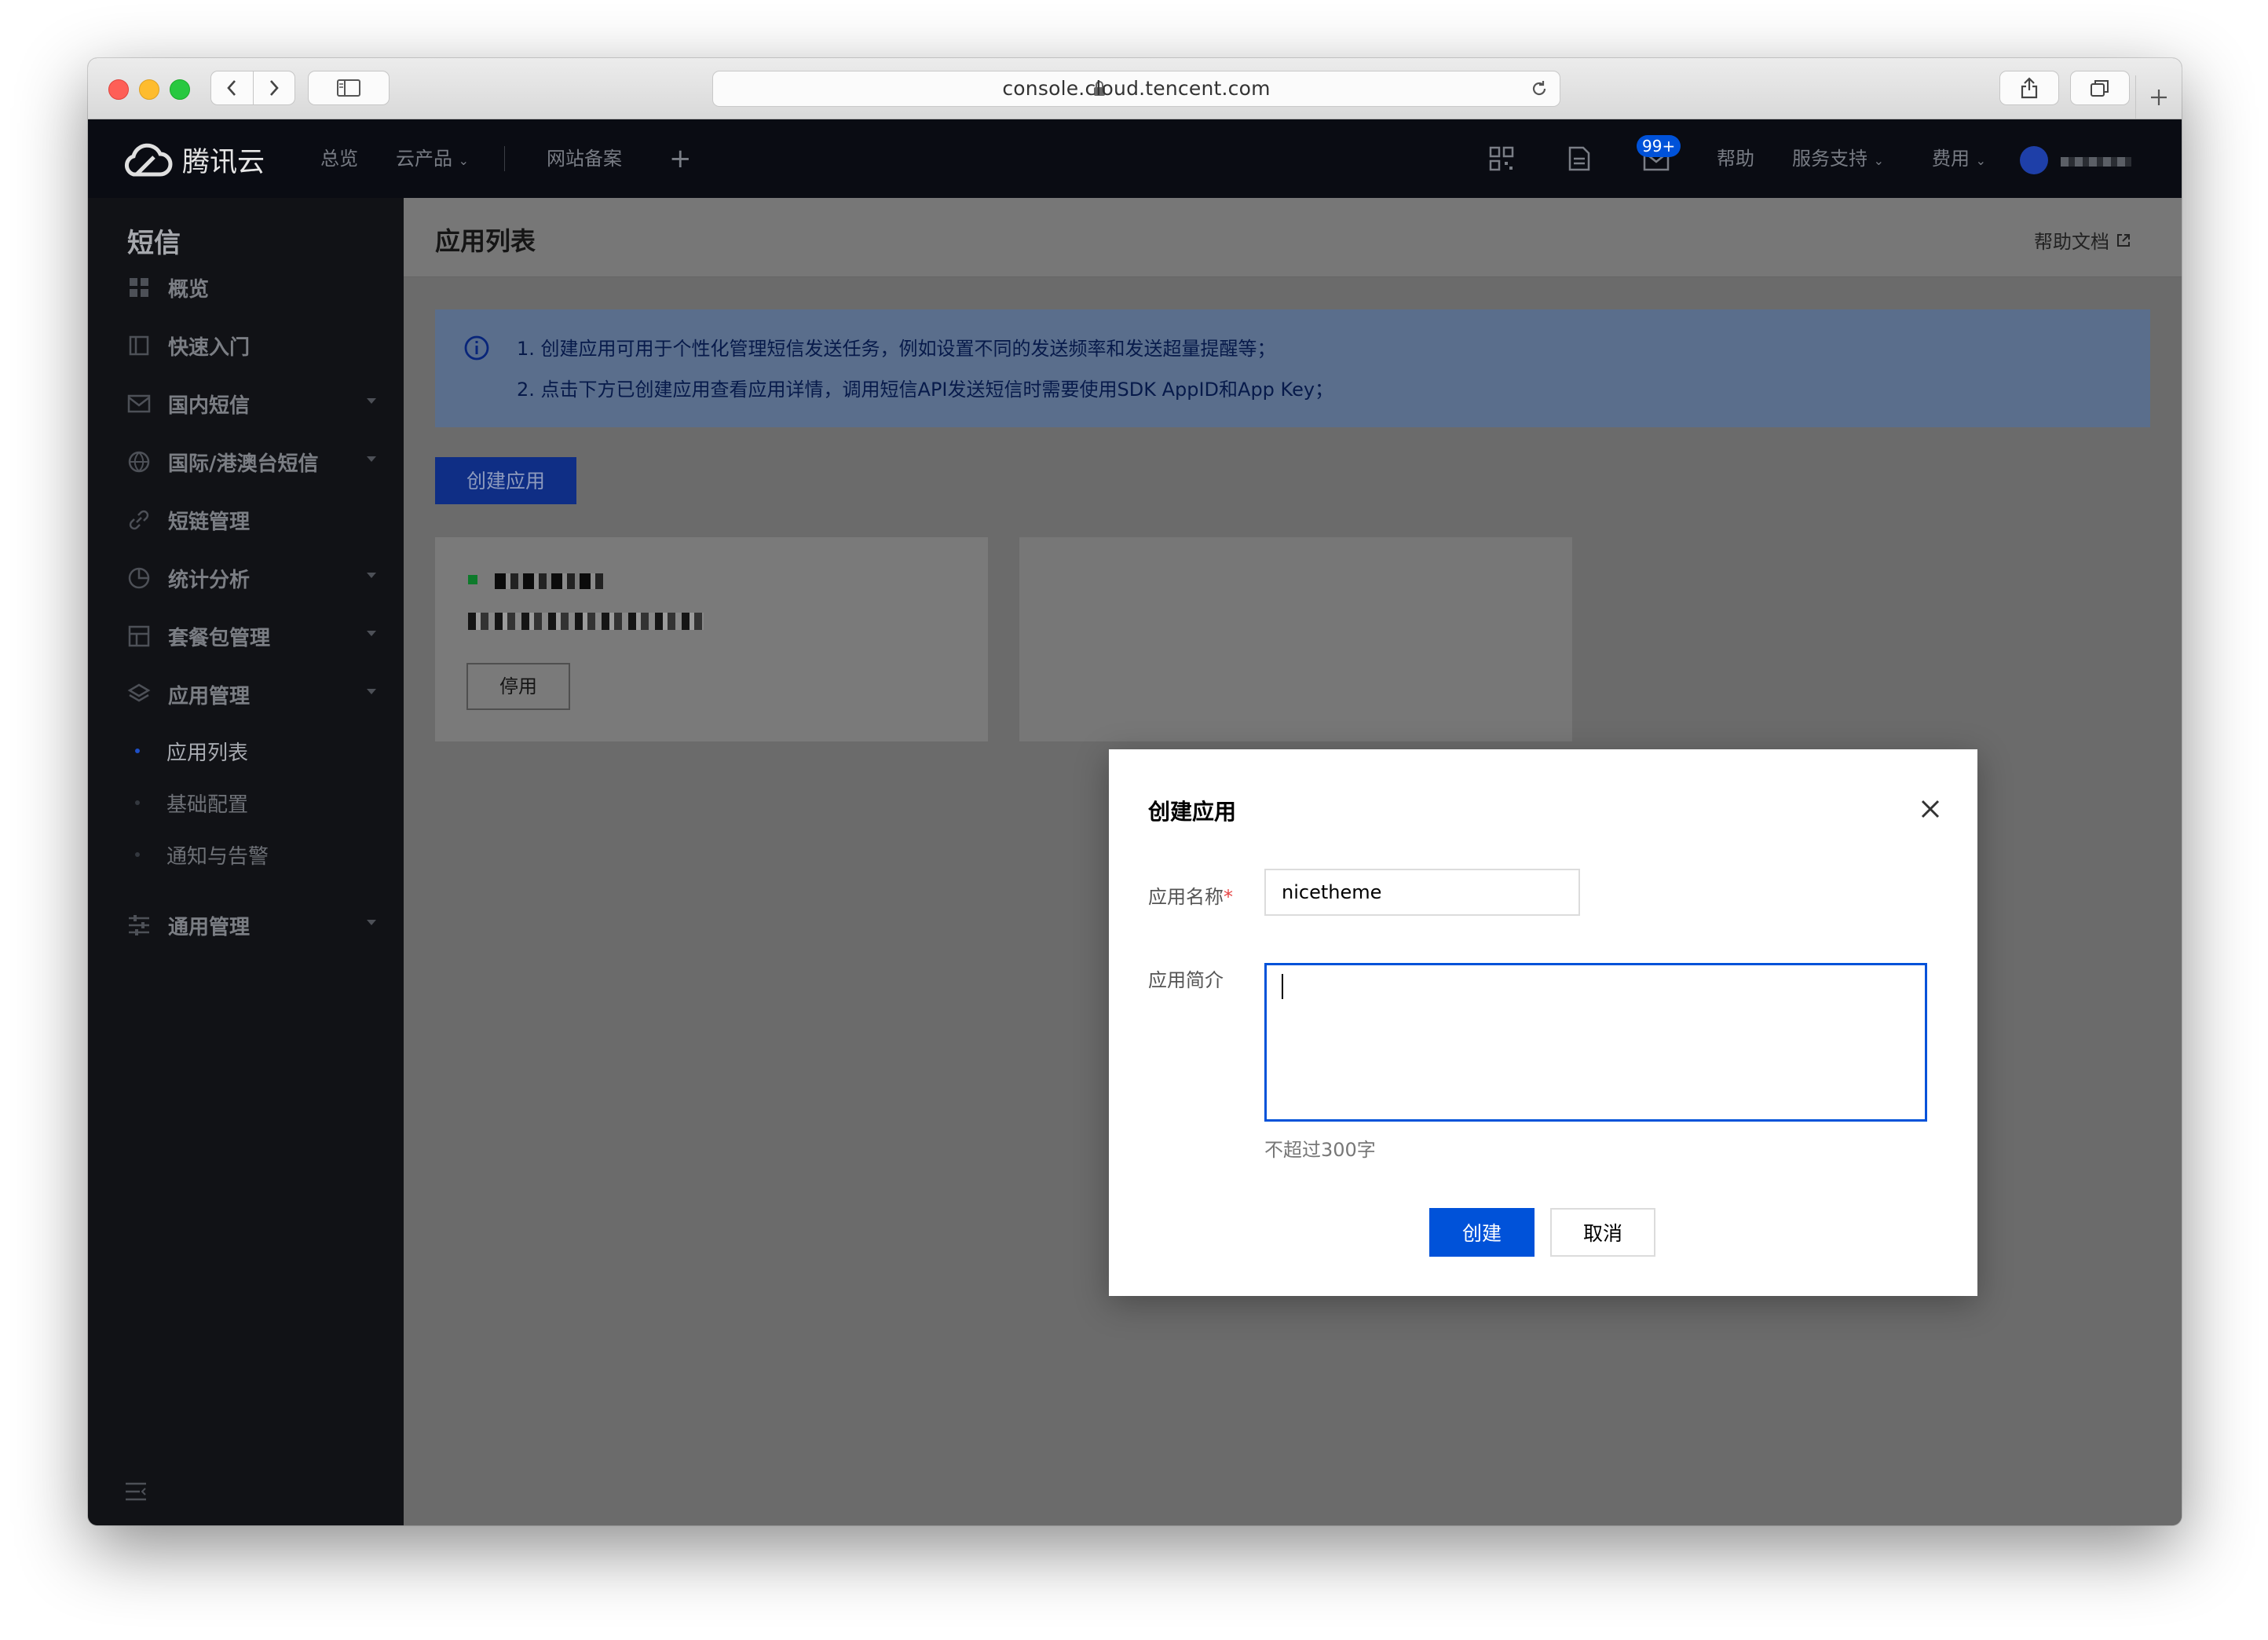  What do you see at coordinates (1422, 892) in the screenshot?
I see `app-name-input` at bounding box center [1422, 892].